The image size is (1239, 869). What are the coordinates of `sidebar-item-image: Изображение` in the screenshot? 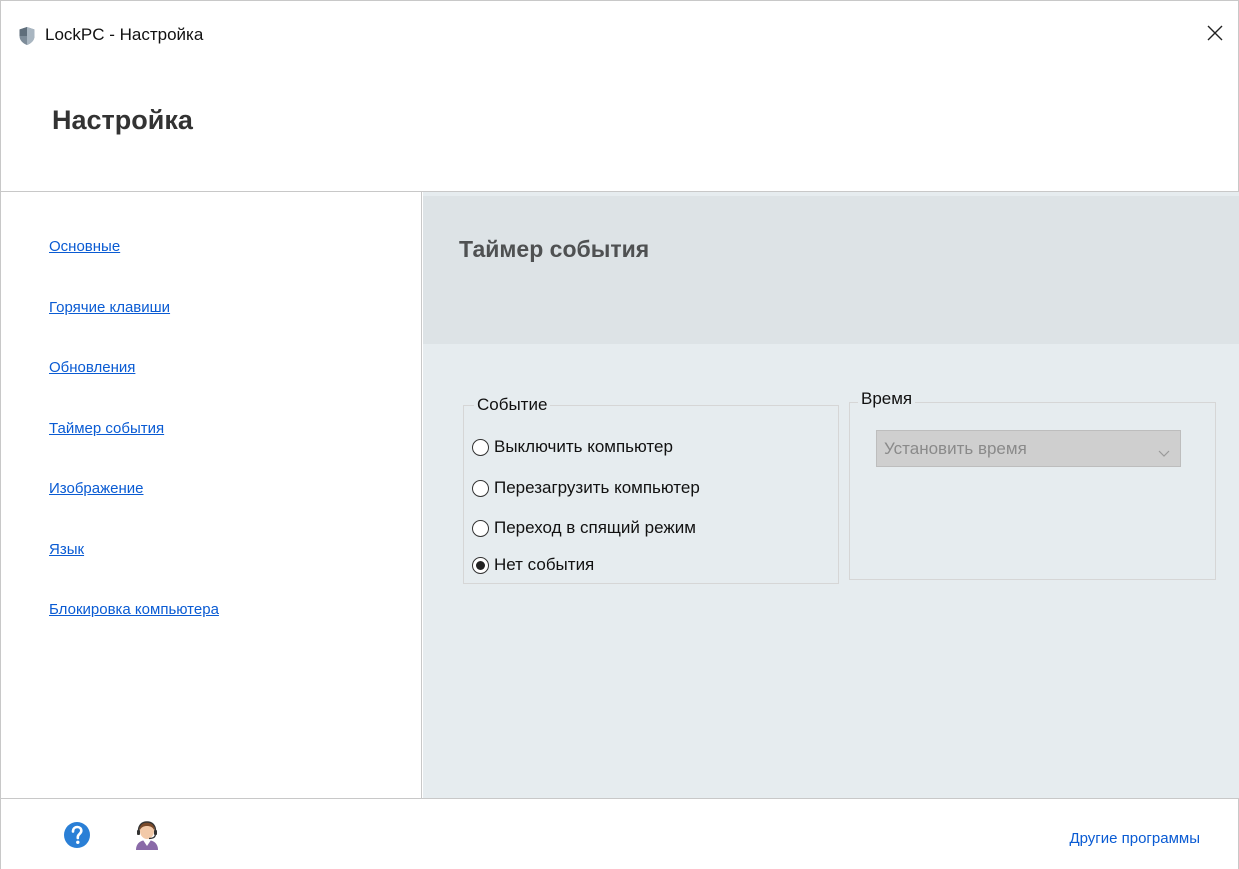 It's located at (96, 488).